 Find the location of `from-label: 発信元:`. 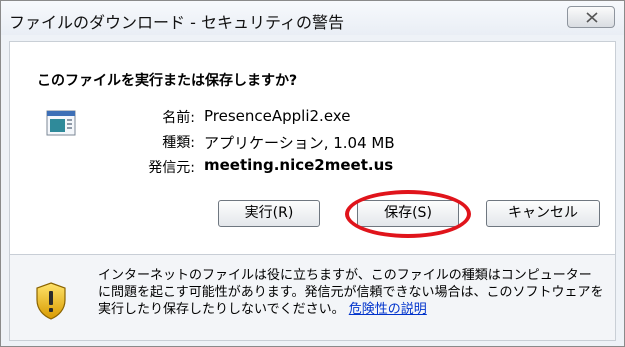

from-label: 発信元: is located at coordinates (171, 168).